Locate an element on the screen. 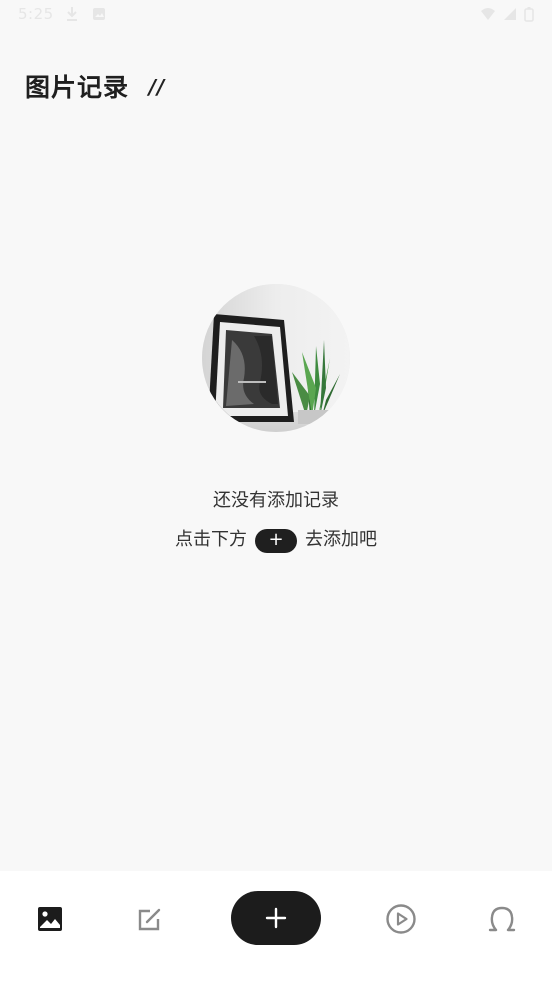 The width and height of the screenshot is (552, 983). download-icon is located at coordinates (72, 14).